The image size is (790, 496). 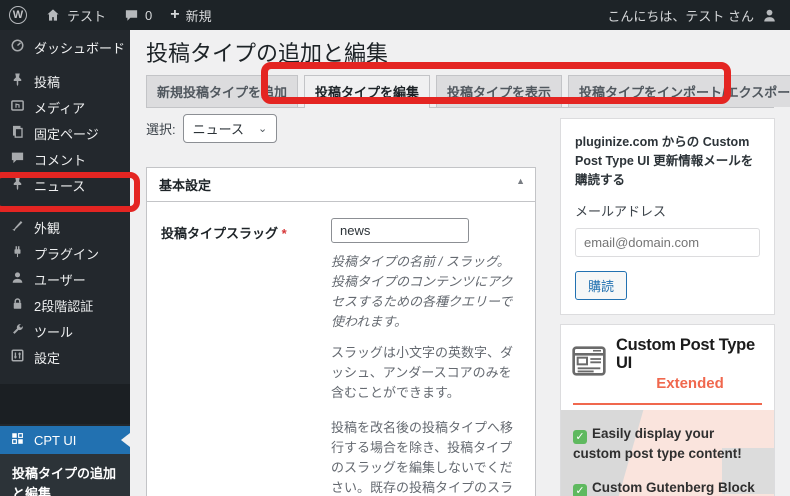 What do you see at coordinates (367, 91) in the screenshot?
I see `tab-edit-post-types: 投稿タイプを編集` at bounding box center [367, 91].